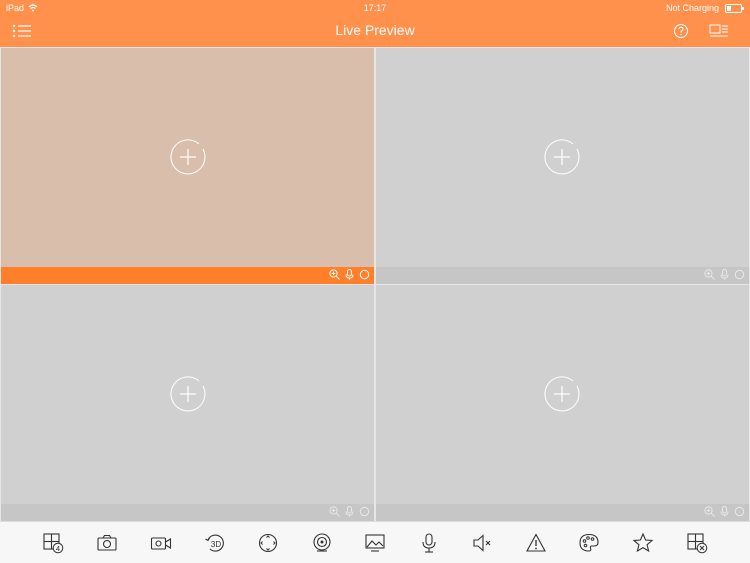  What do you see at coordinates (734, 8) in the screenshot?
I see `battery-icon` at bounding box center [734, 8].